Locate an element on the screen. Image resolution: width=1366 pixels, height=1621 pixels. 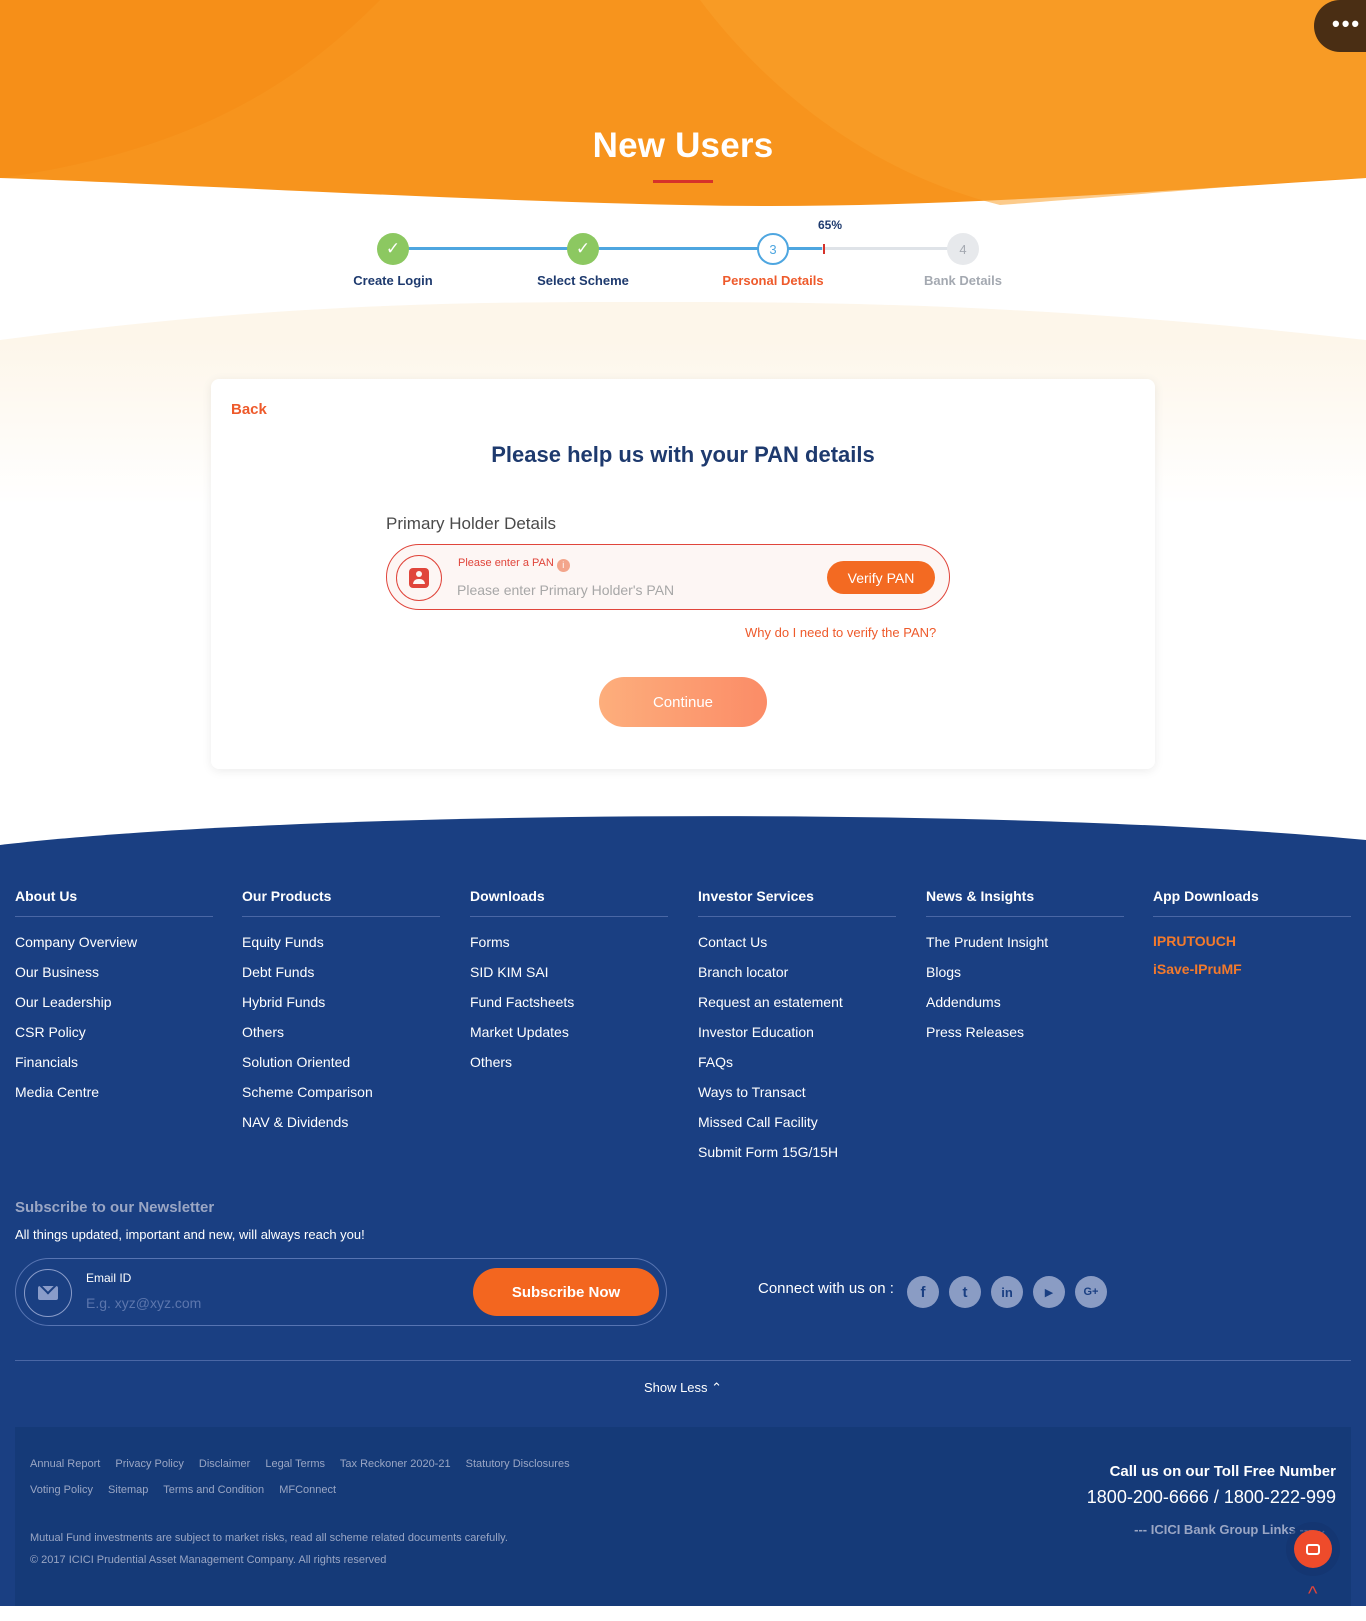
step-label-create-login: Create Login is located at coordinates (393, 280).